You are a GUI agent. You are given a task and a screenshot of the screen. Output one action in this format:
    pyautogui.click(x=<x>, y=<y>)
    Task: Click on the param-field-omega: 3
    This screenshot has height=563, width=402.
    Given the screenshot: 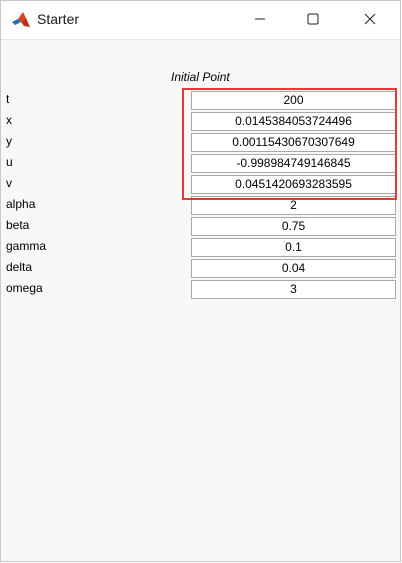 What is the action you would take?
    pyautogui.click(x=293, y=289)
    